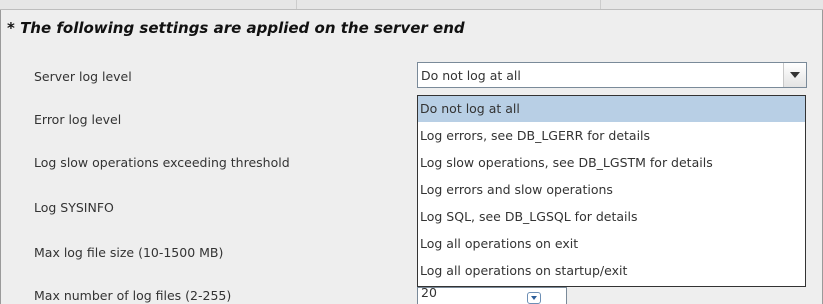  What do you see at coordinates (611, 109) in the screenshot?
I see `dropdown-option: Do not log at all` at bounding box center [611, 109].